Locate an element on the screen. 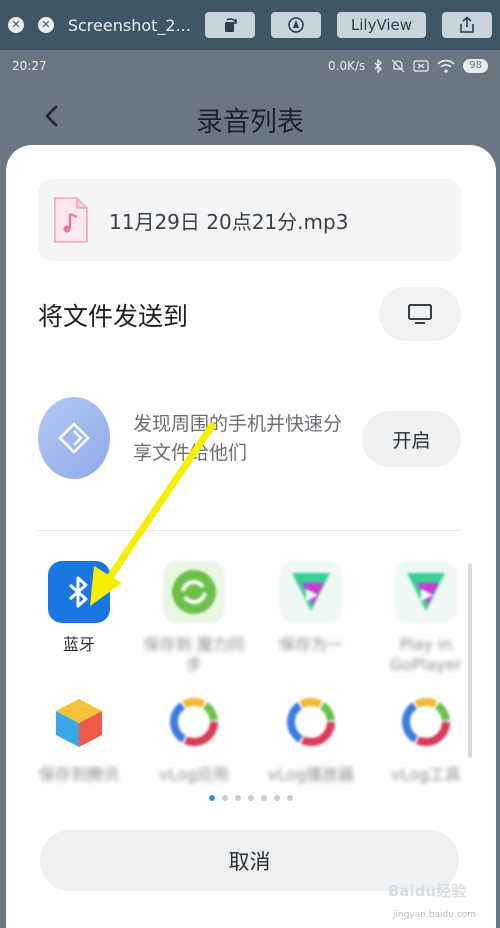 This screenshot has height=928, width=500. app-label: 保存到 魔力同步 is located at coordinates (194, 654).